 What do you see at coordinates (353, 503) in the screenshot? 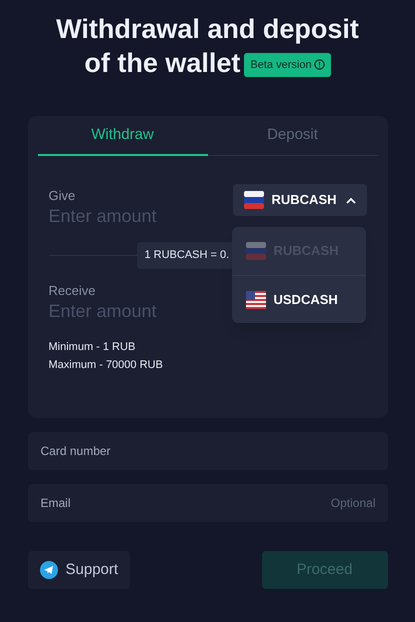
I see `optional-hint: Optional` at bounding box center [353, 503].